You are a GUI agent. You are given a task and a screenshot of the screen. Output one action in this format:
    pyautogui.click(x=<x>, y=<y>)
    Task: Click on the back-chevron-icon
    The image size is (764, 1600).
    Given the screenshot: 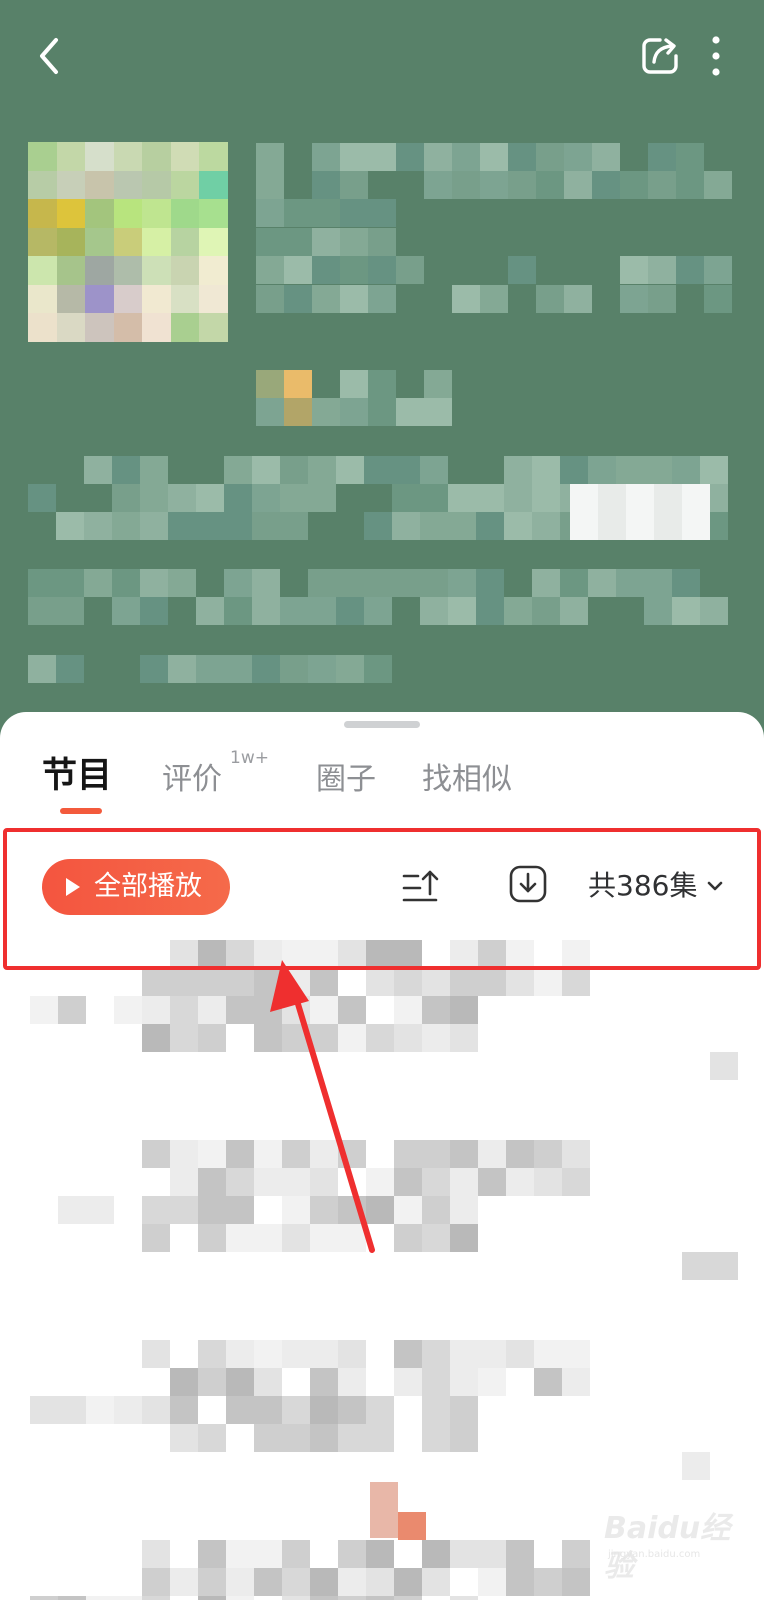 What is the action you would take?
    pyautogui.click(x=50, y=56)
    